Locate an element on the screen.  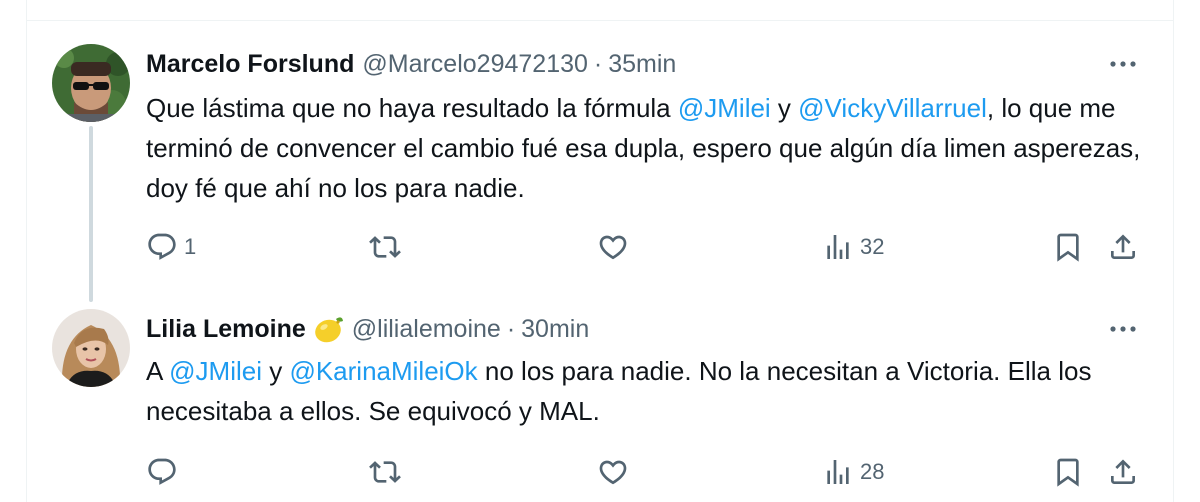
divider is located at coordinates (600, 20).